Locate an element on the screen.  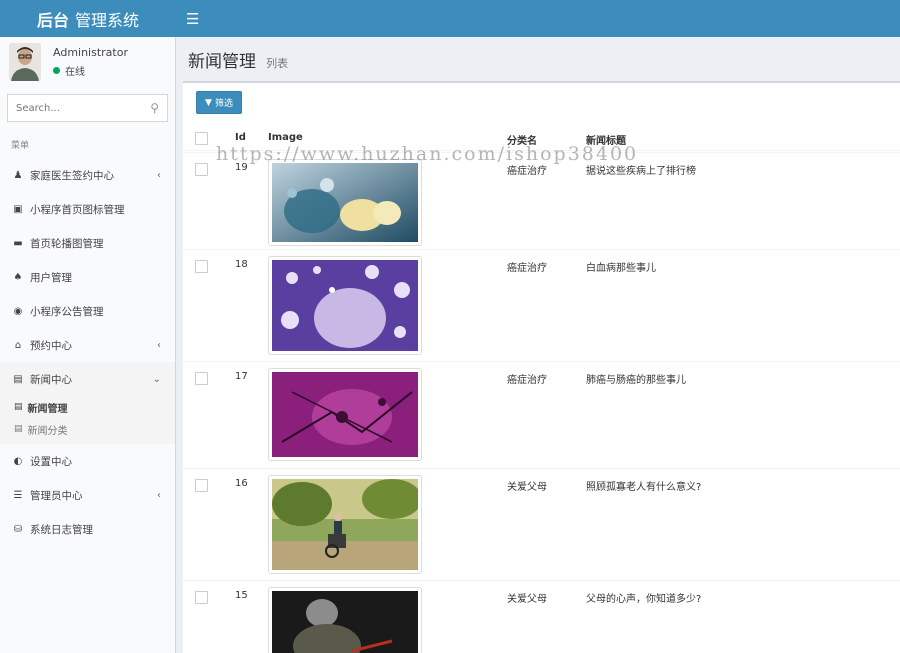
sidebar-item-label: 用户管理 is located at coordinates (51, 277).